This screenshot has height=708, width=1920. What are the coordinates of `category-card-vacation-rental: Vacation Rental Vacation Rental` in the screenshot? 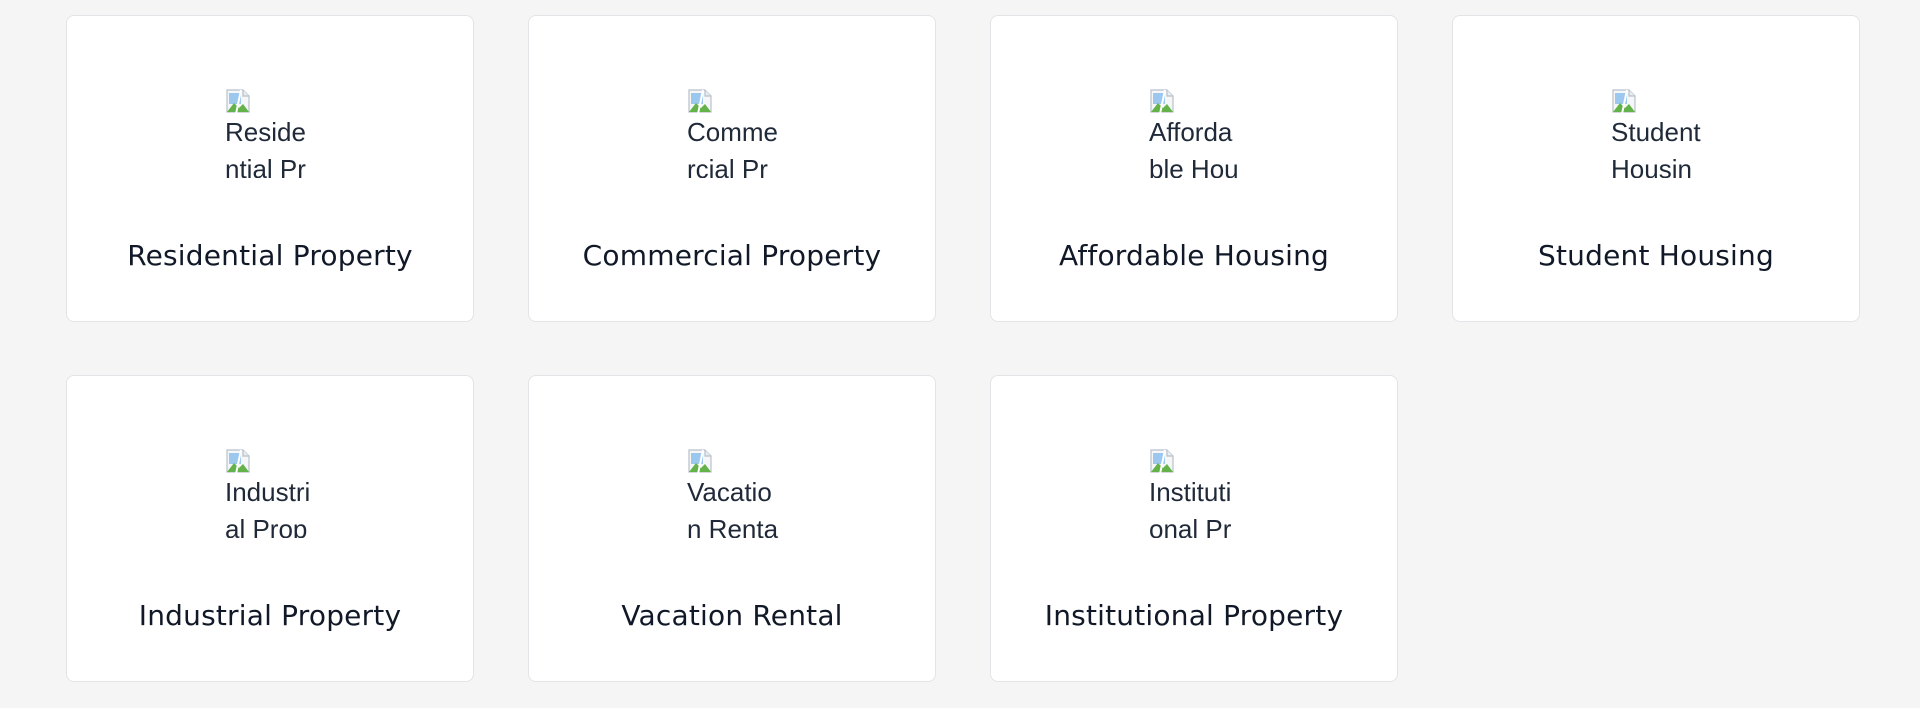 It's located at (732, 528).